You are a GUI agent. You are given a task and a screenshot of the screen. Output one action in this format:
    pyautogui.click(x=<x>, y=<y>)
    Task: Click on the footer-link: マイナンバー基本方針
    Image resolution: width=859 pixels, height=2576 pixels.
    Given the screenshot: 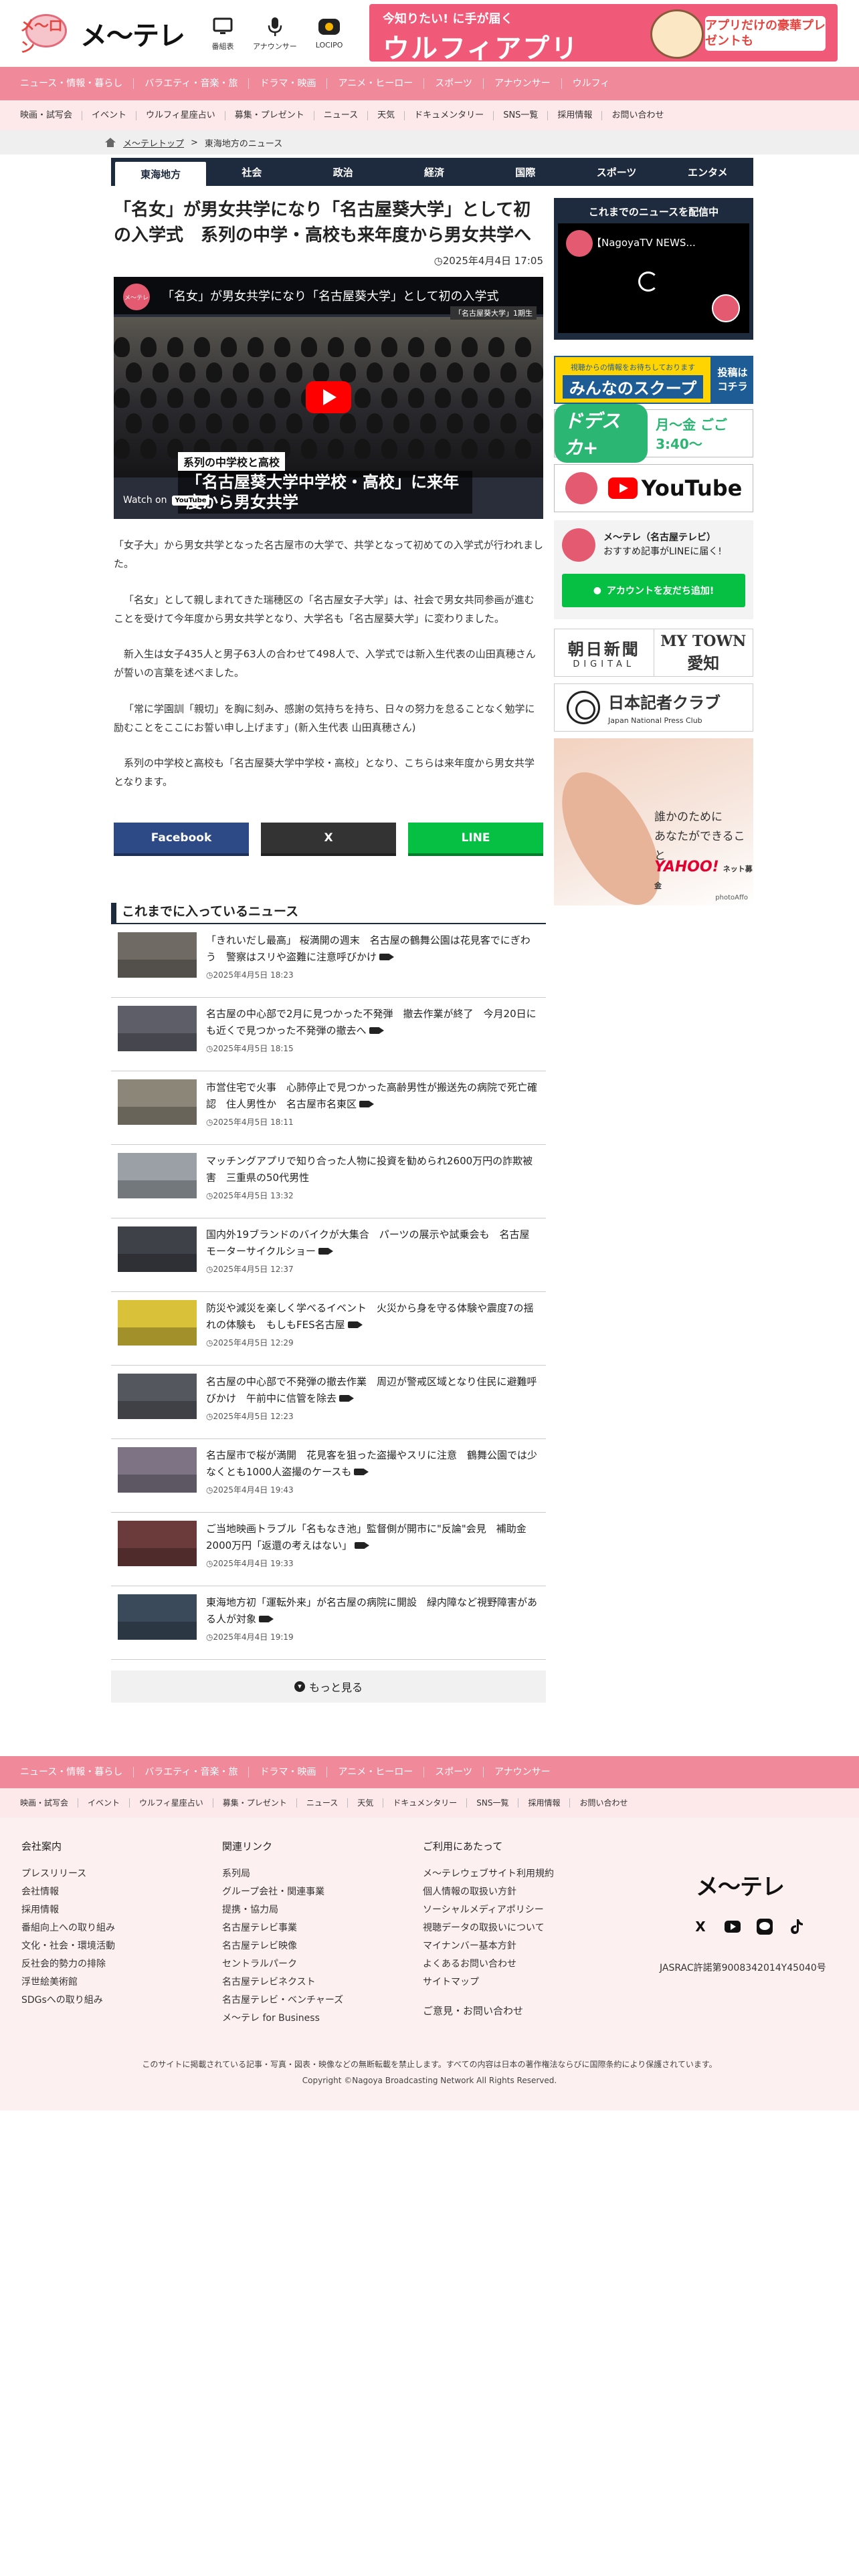 What is the action you would take?
    pyautogui.click(x=488, y=1946)
    